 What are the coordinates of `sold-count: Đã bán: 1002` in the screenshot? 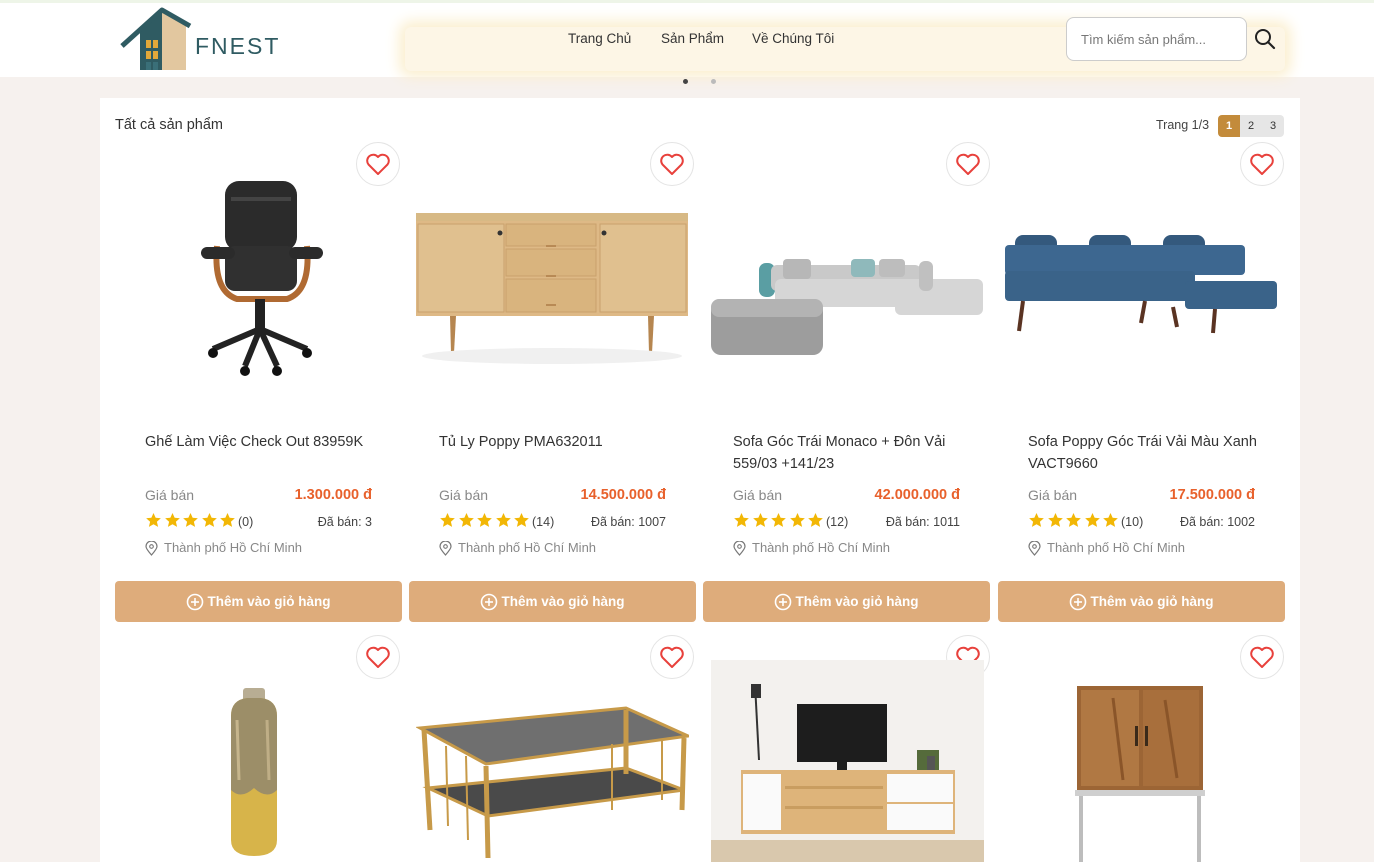 It's located at (1217, 522).